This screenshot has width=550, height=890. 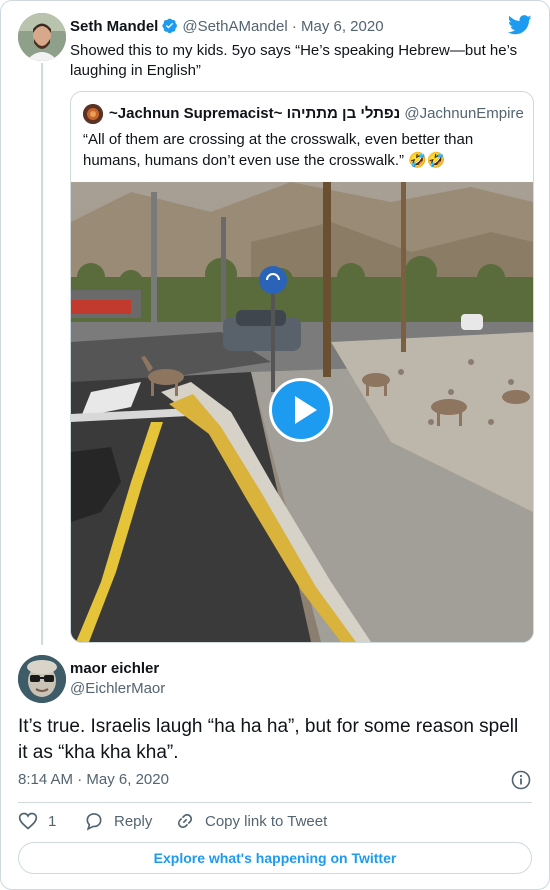 What do you see at coordinates (45, 779) in the screenshot?
I see `tweet-time: 8:14 AM` at bounding box center [45, 779].